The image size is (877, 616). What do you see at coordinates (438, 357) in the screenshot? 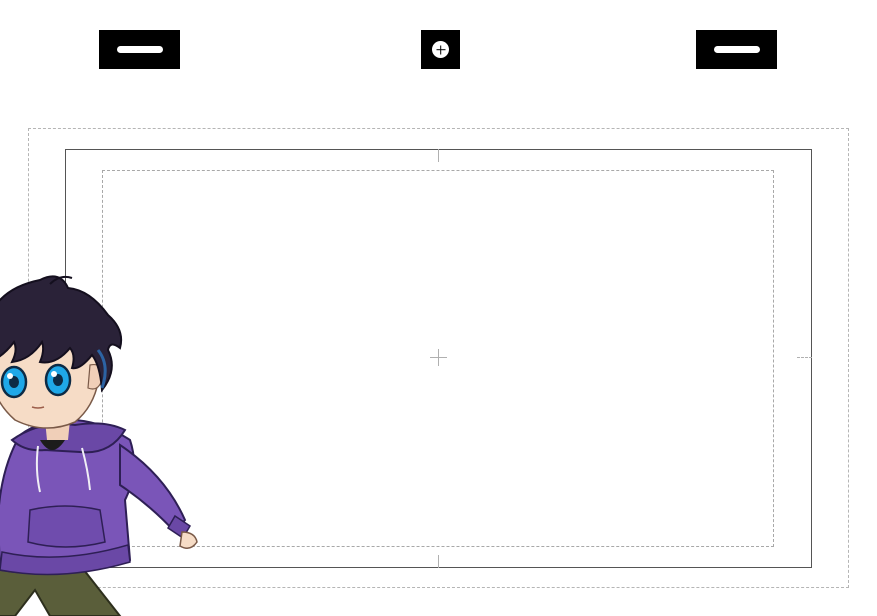
I see `crosshair-icon` at bounding box center [438, 357].